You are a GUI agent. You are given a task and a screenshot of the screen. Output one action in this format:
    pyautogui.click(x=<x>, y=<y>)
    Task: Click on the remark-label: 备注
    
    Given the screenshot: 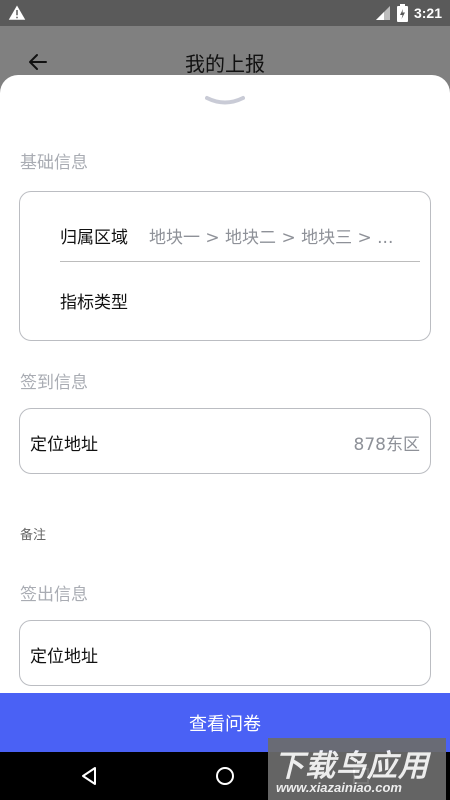 What is the action you would take?
    pyautogui.click(x=33, y=535)
    